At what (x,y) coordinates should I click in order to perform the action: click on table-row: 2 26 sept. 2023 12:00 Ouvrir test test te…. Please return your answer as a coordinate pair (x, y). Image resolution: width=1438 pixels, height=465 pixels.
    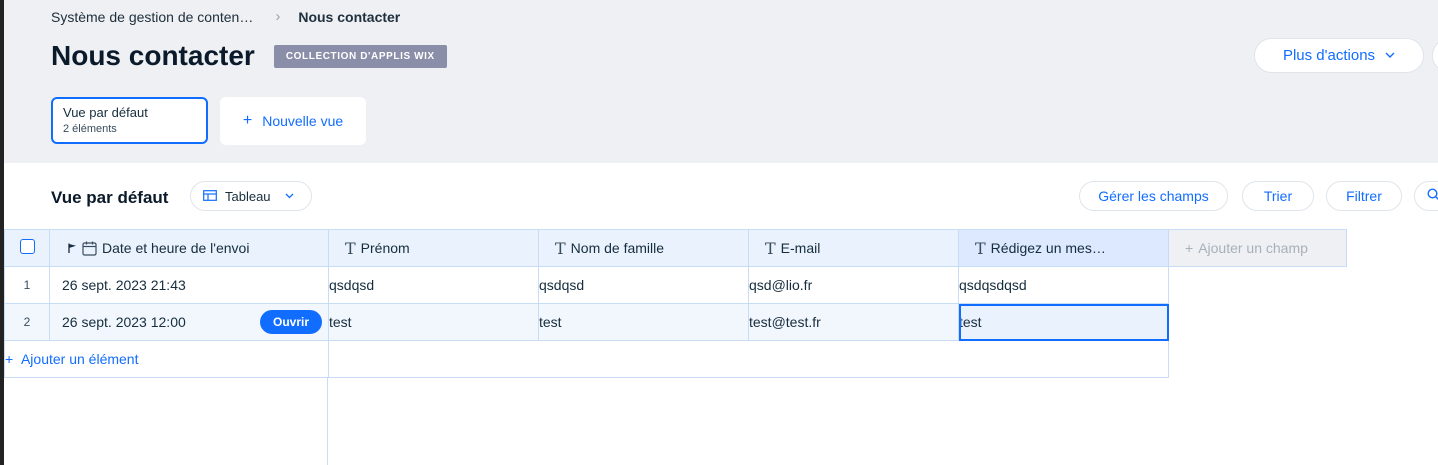
    Looking at the image, I should click on (675, 322).